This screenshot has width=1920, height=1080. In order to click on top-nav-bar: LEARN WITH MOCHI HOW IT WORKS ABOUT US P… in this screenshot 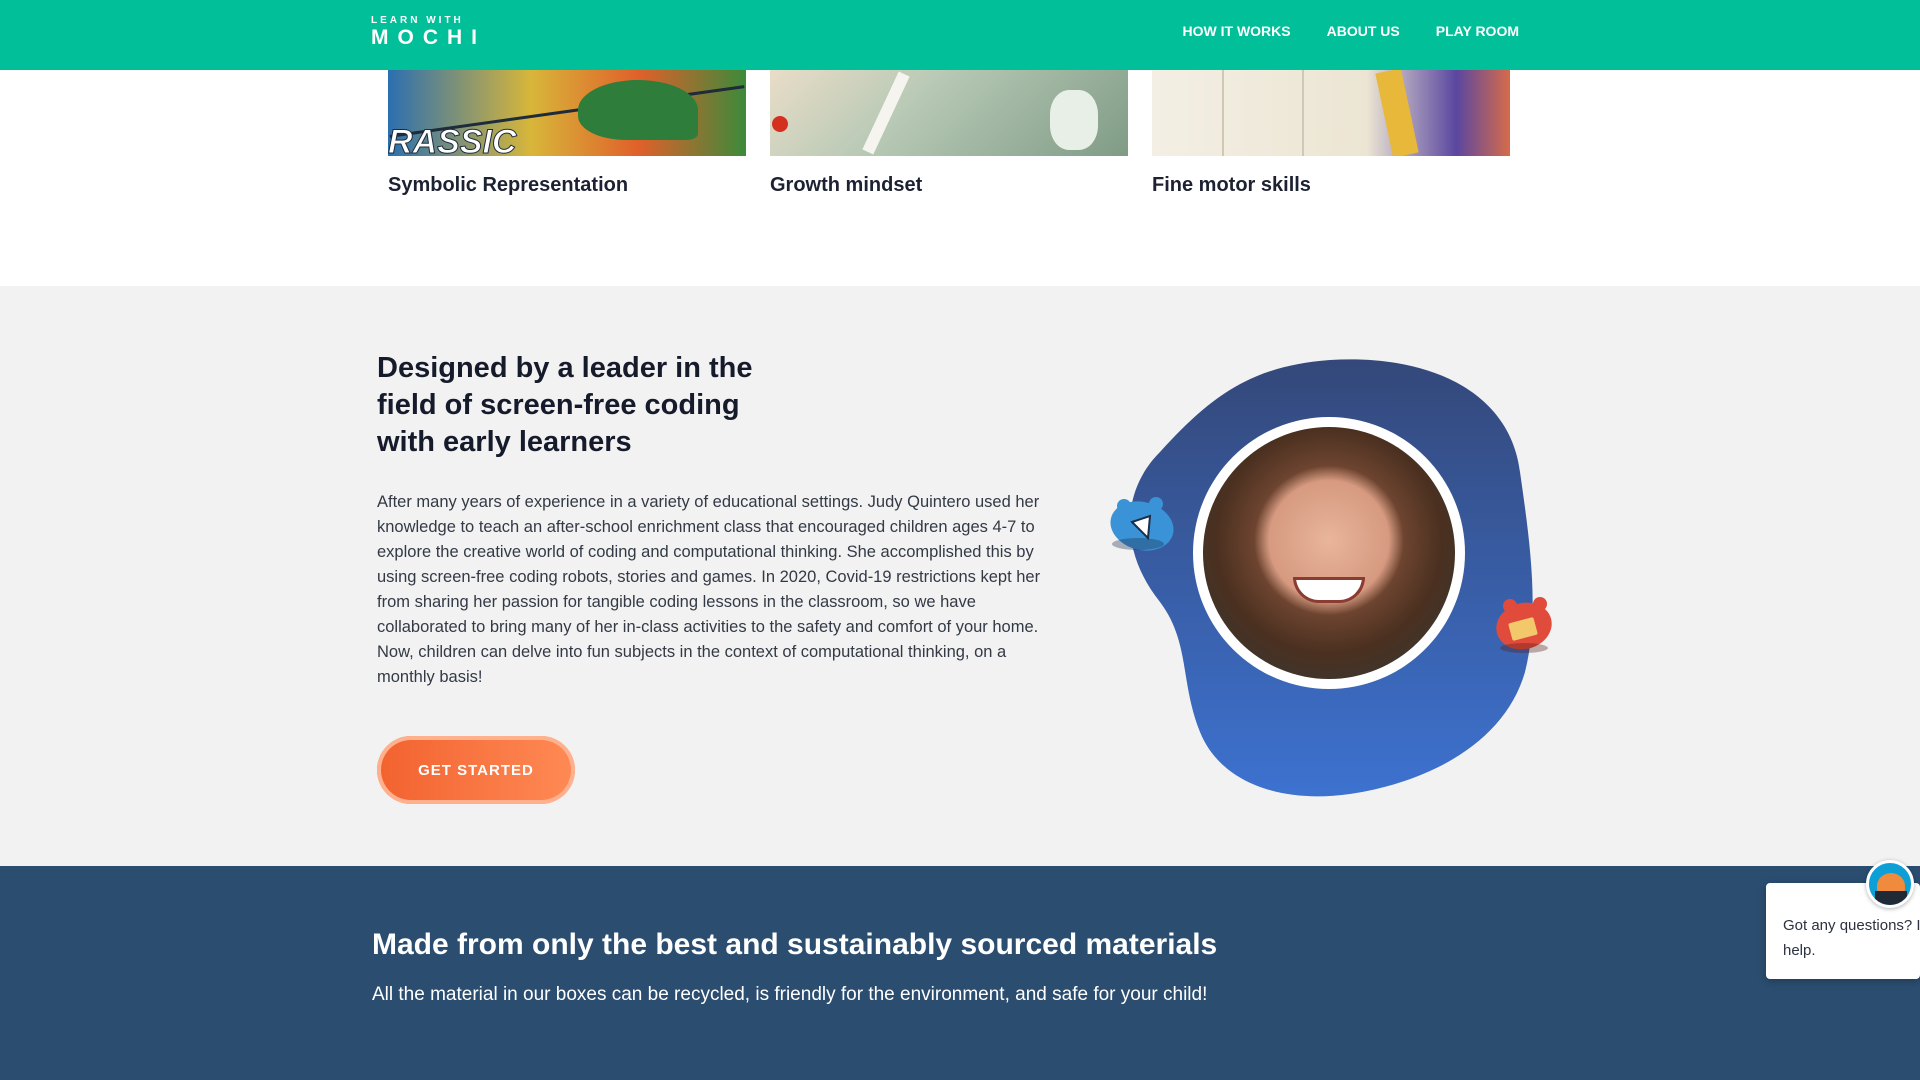, I will do `click(960, 35)`.